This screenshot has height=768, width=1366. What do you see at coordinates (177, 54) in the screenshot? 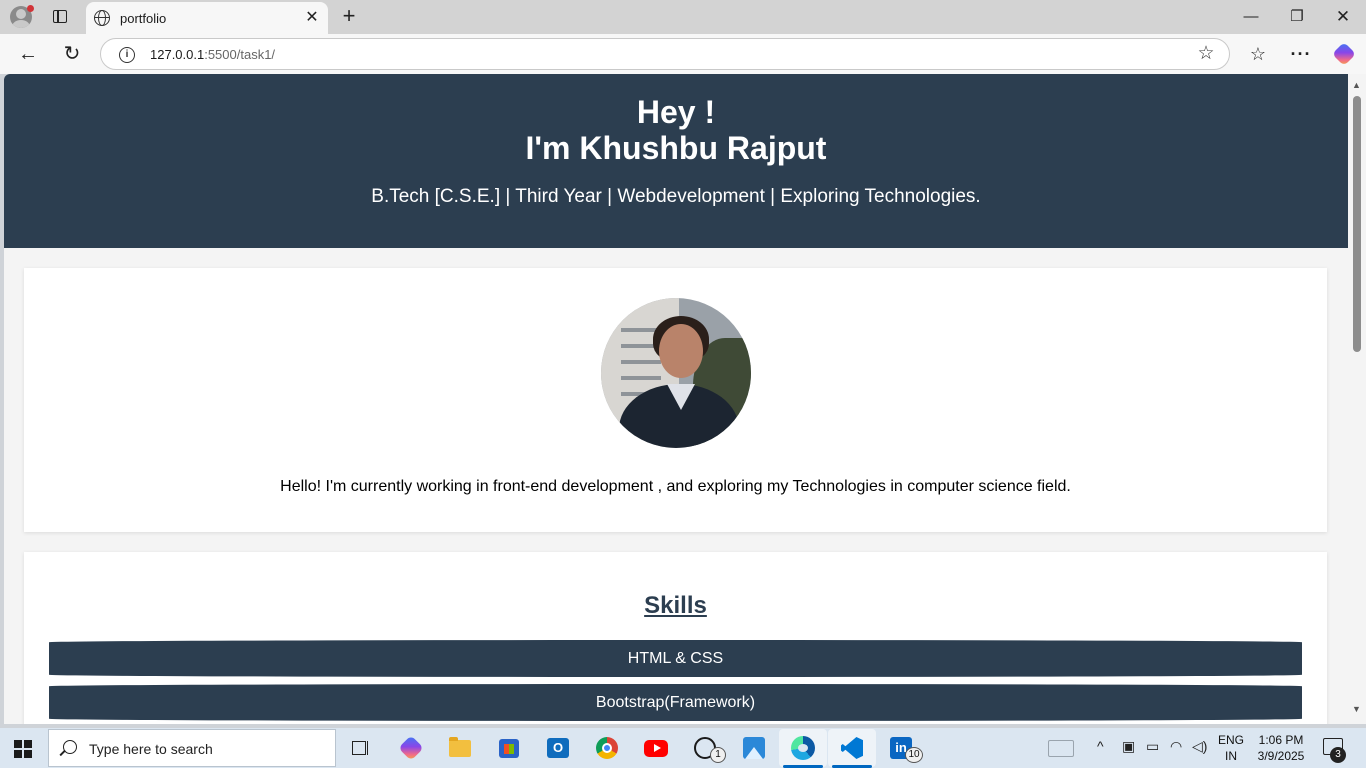
I see `url-host: 127.0.0.1` at bounding box center [177, 54].